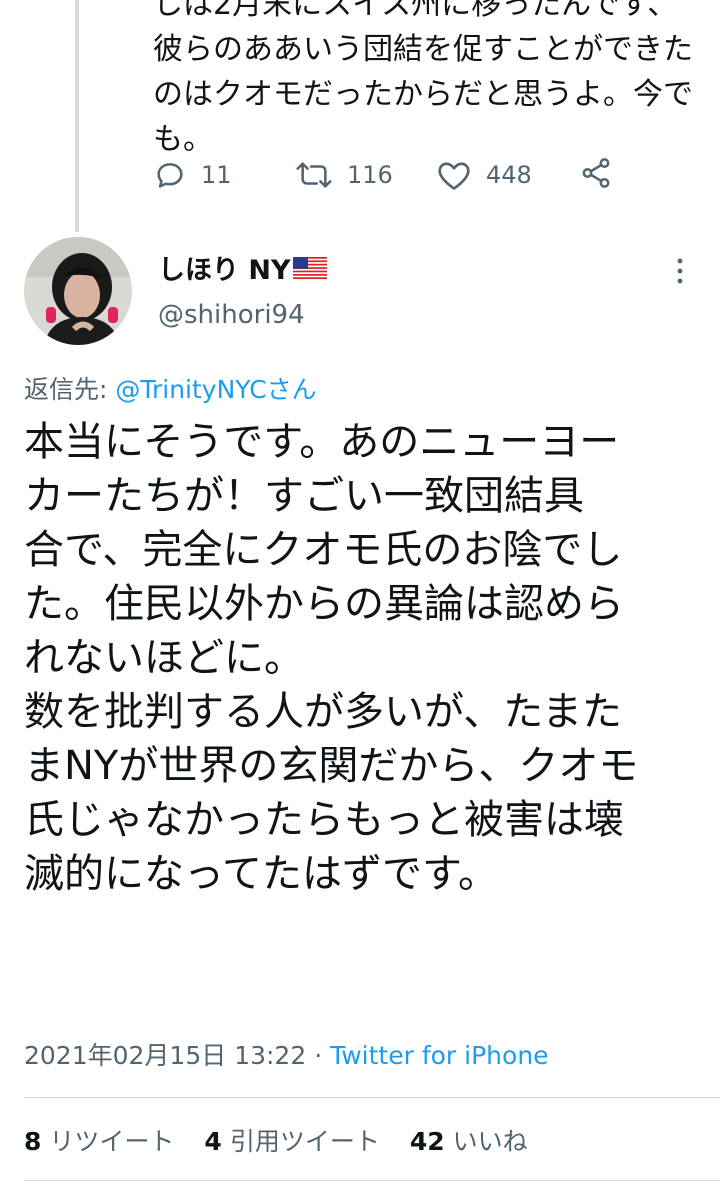 Image resolution: width=720 pixels, height=1201 pixels. I want to click on avatar-image, so click(78, 291).